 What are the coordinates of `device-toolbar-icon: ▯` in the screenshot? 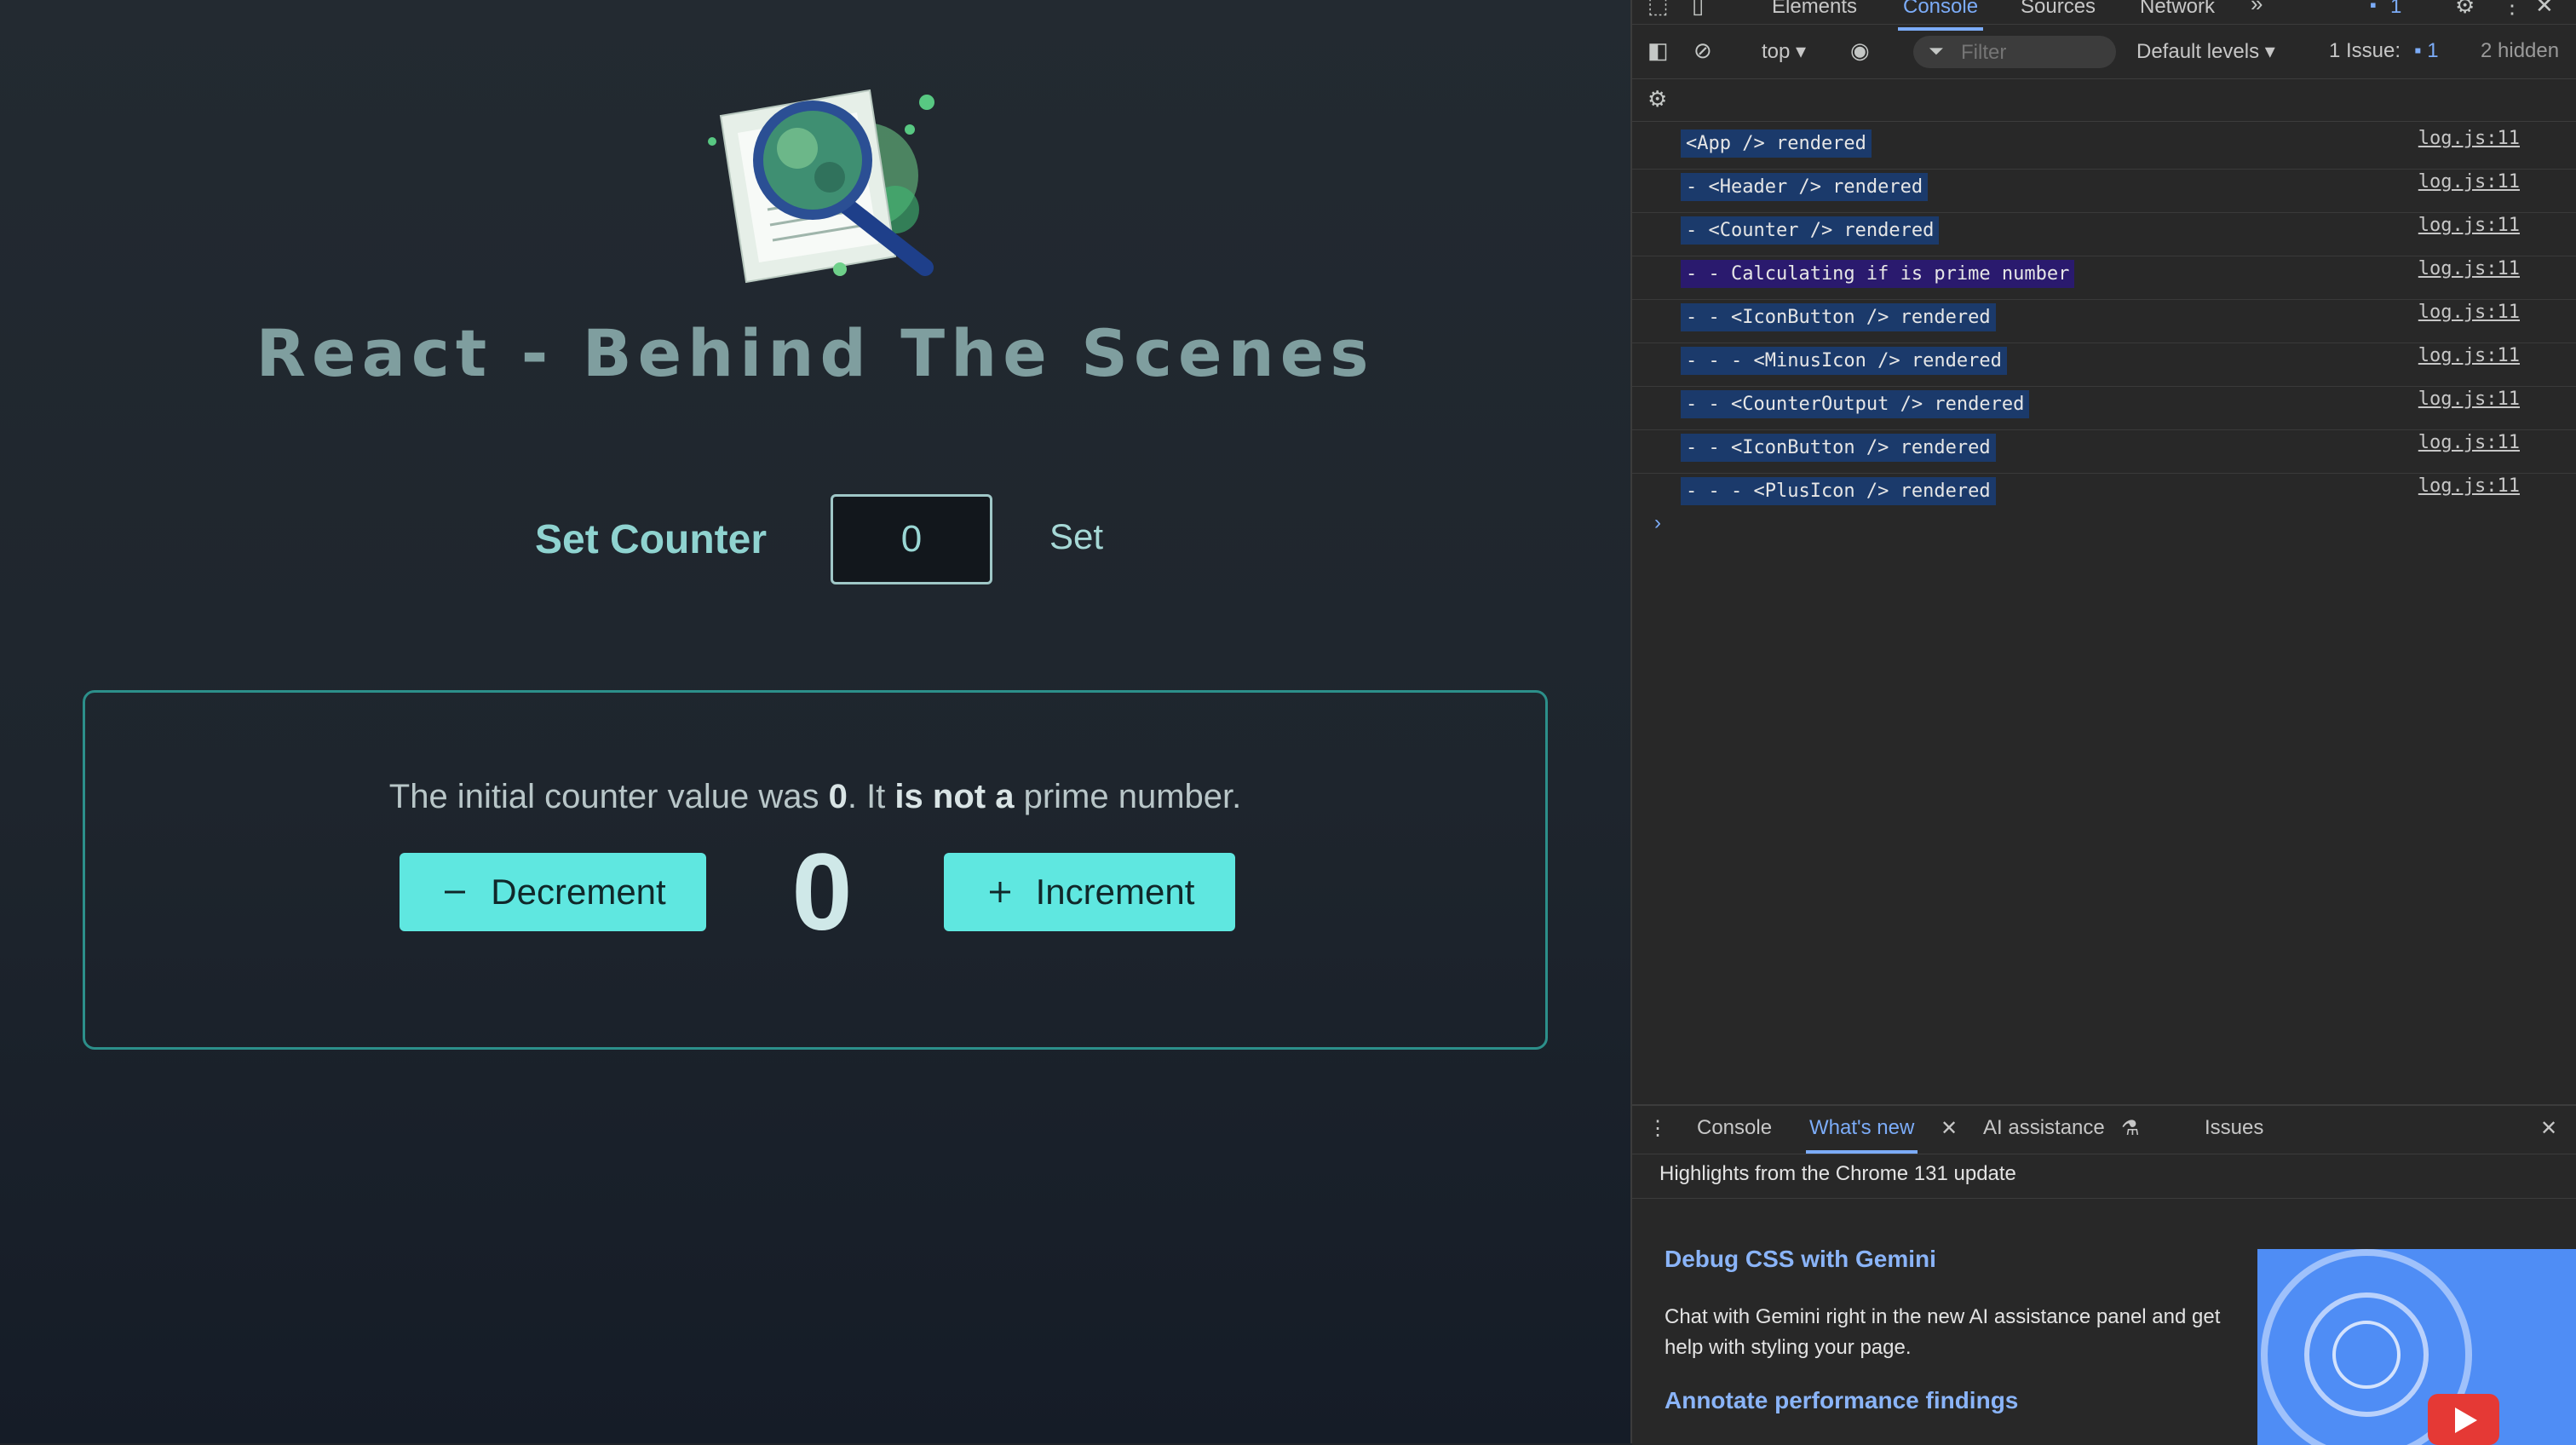 It's located at (1698, 8).